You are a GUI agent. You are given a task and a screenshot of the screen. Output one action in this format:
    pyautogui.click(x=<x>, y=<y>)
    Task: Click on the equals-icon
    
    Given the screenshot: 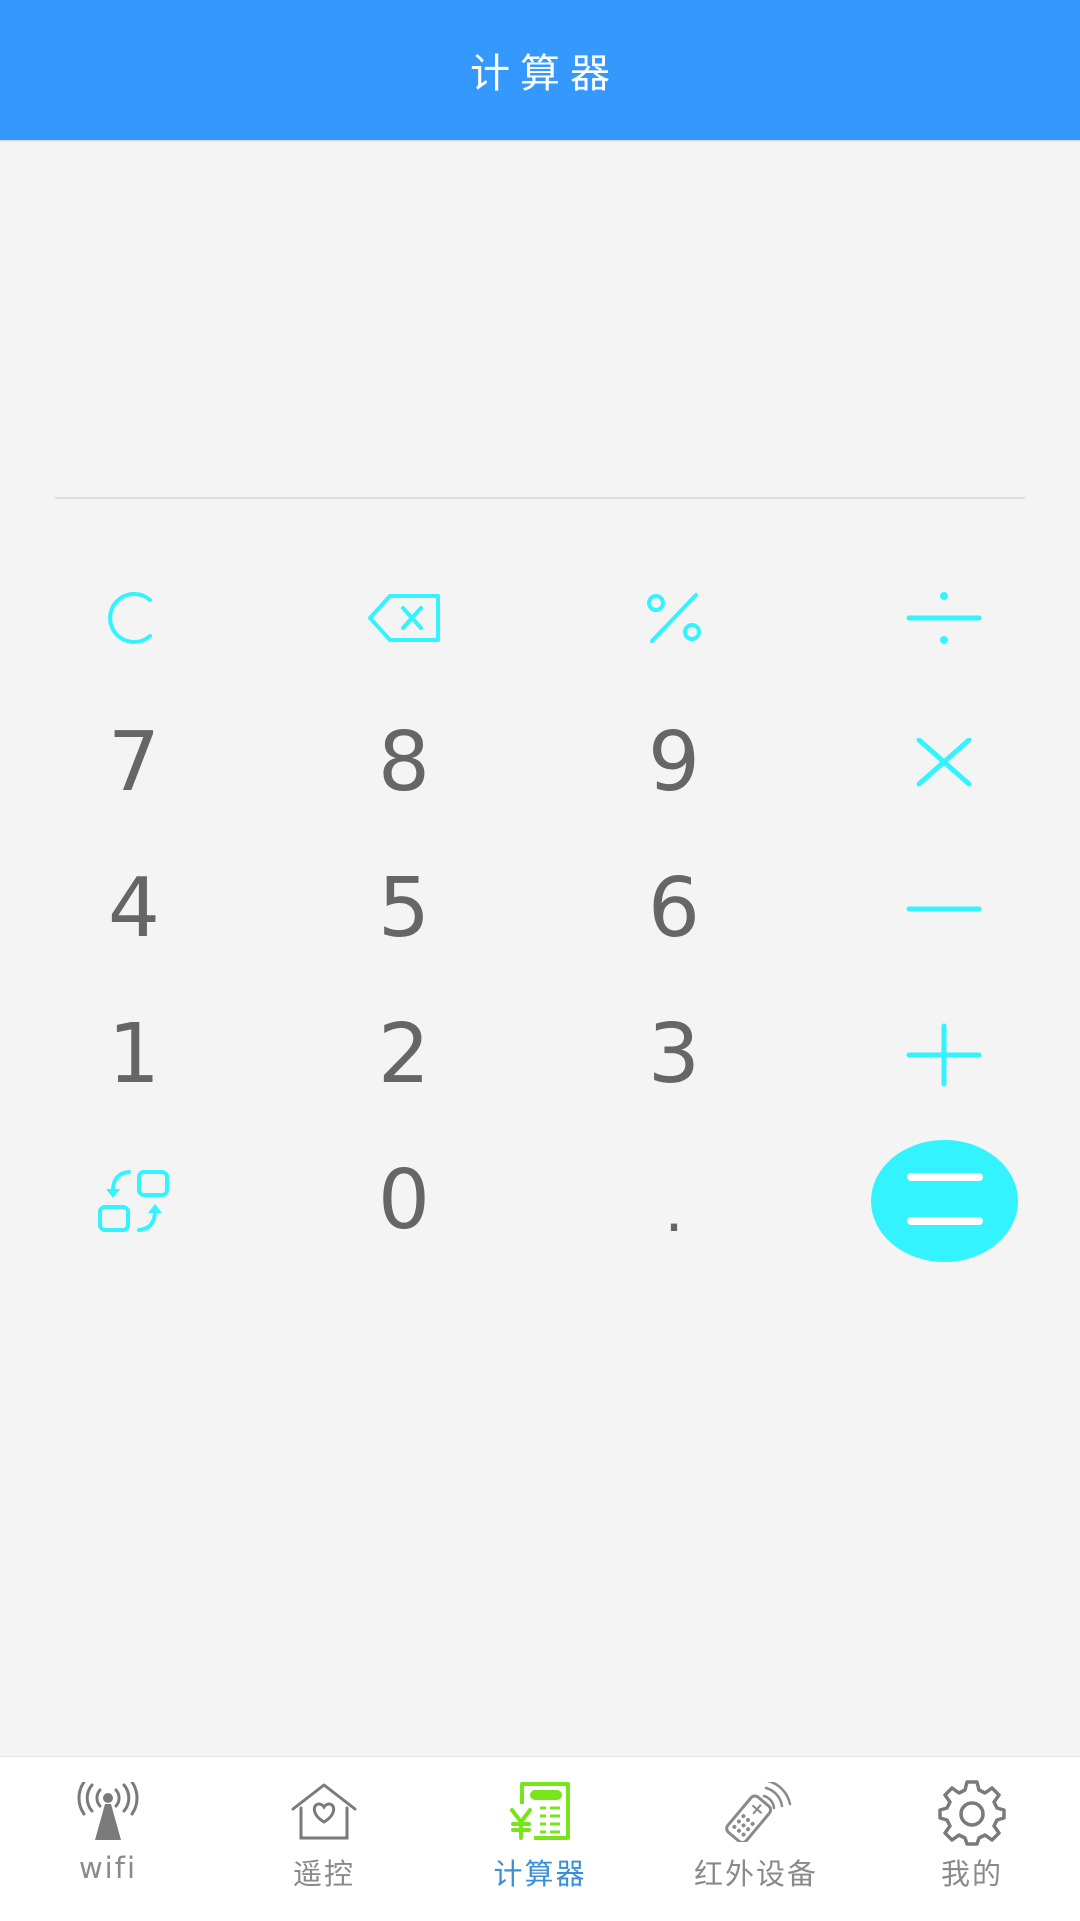 What is the action you would take?
    pyautogui.click(x=945, y=1201)
    